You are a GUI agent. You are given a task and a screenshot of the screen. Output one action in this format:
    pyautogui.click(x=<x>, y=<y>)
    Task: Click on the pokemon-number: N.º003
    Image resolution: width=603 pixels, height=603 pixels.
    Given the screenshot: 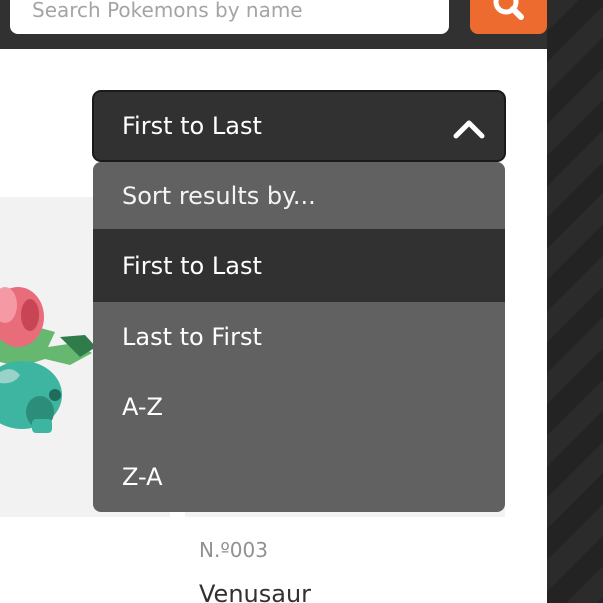 What is the action you would take?
    pyautogui.click(x=233, y=550)
    